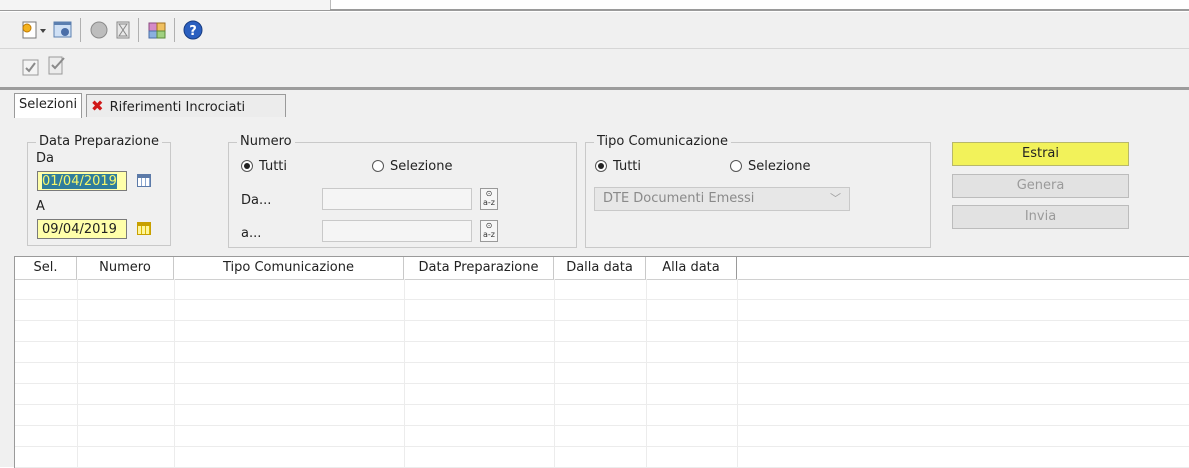  Describe the element at coordinates (99, 141) in the screenshot. I see `data-preparazione-legend: Data Preparazione` at that location.